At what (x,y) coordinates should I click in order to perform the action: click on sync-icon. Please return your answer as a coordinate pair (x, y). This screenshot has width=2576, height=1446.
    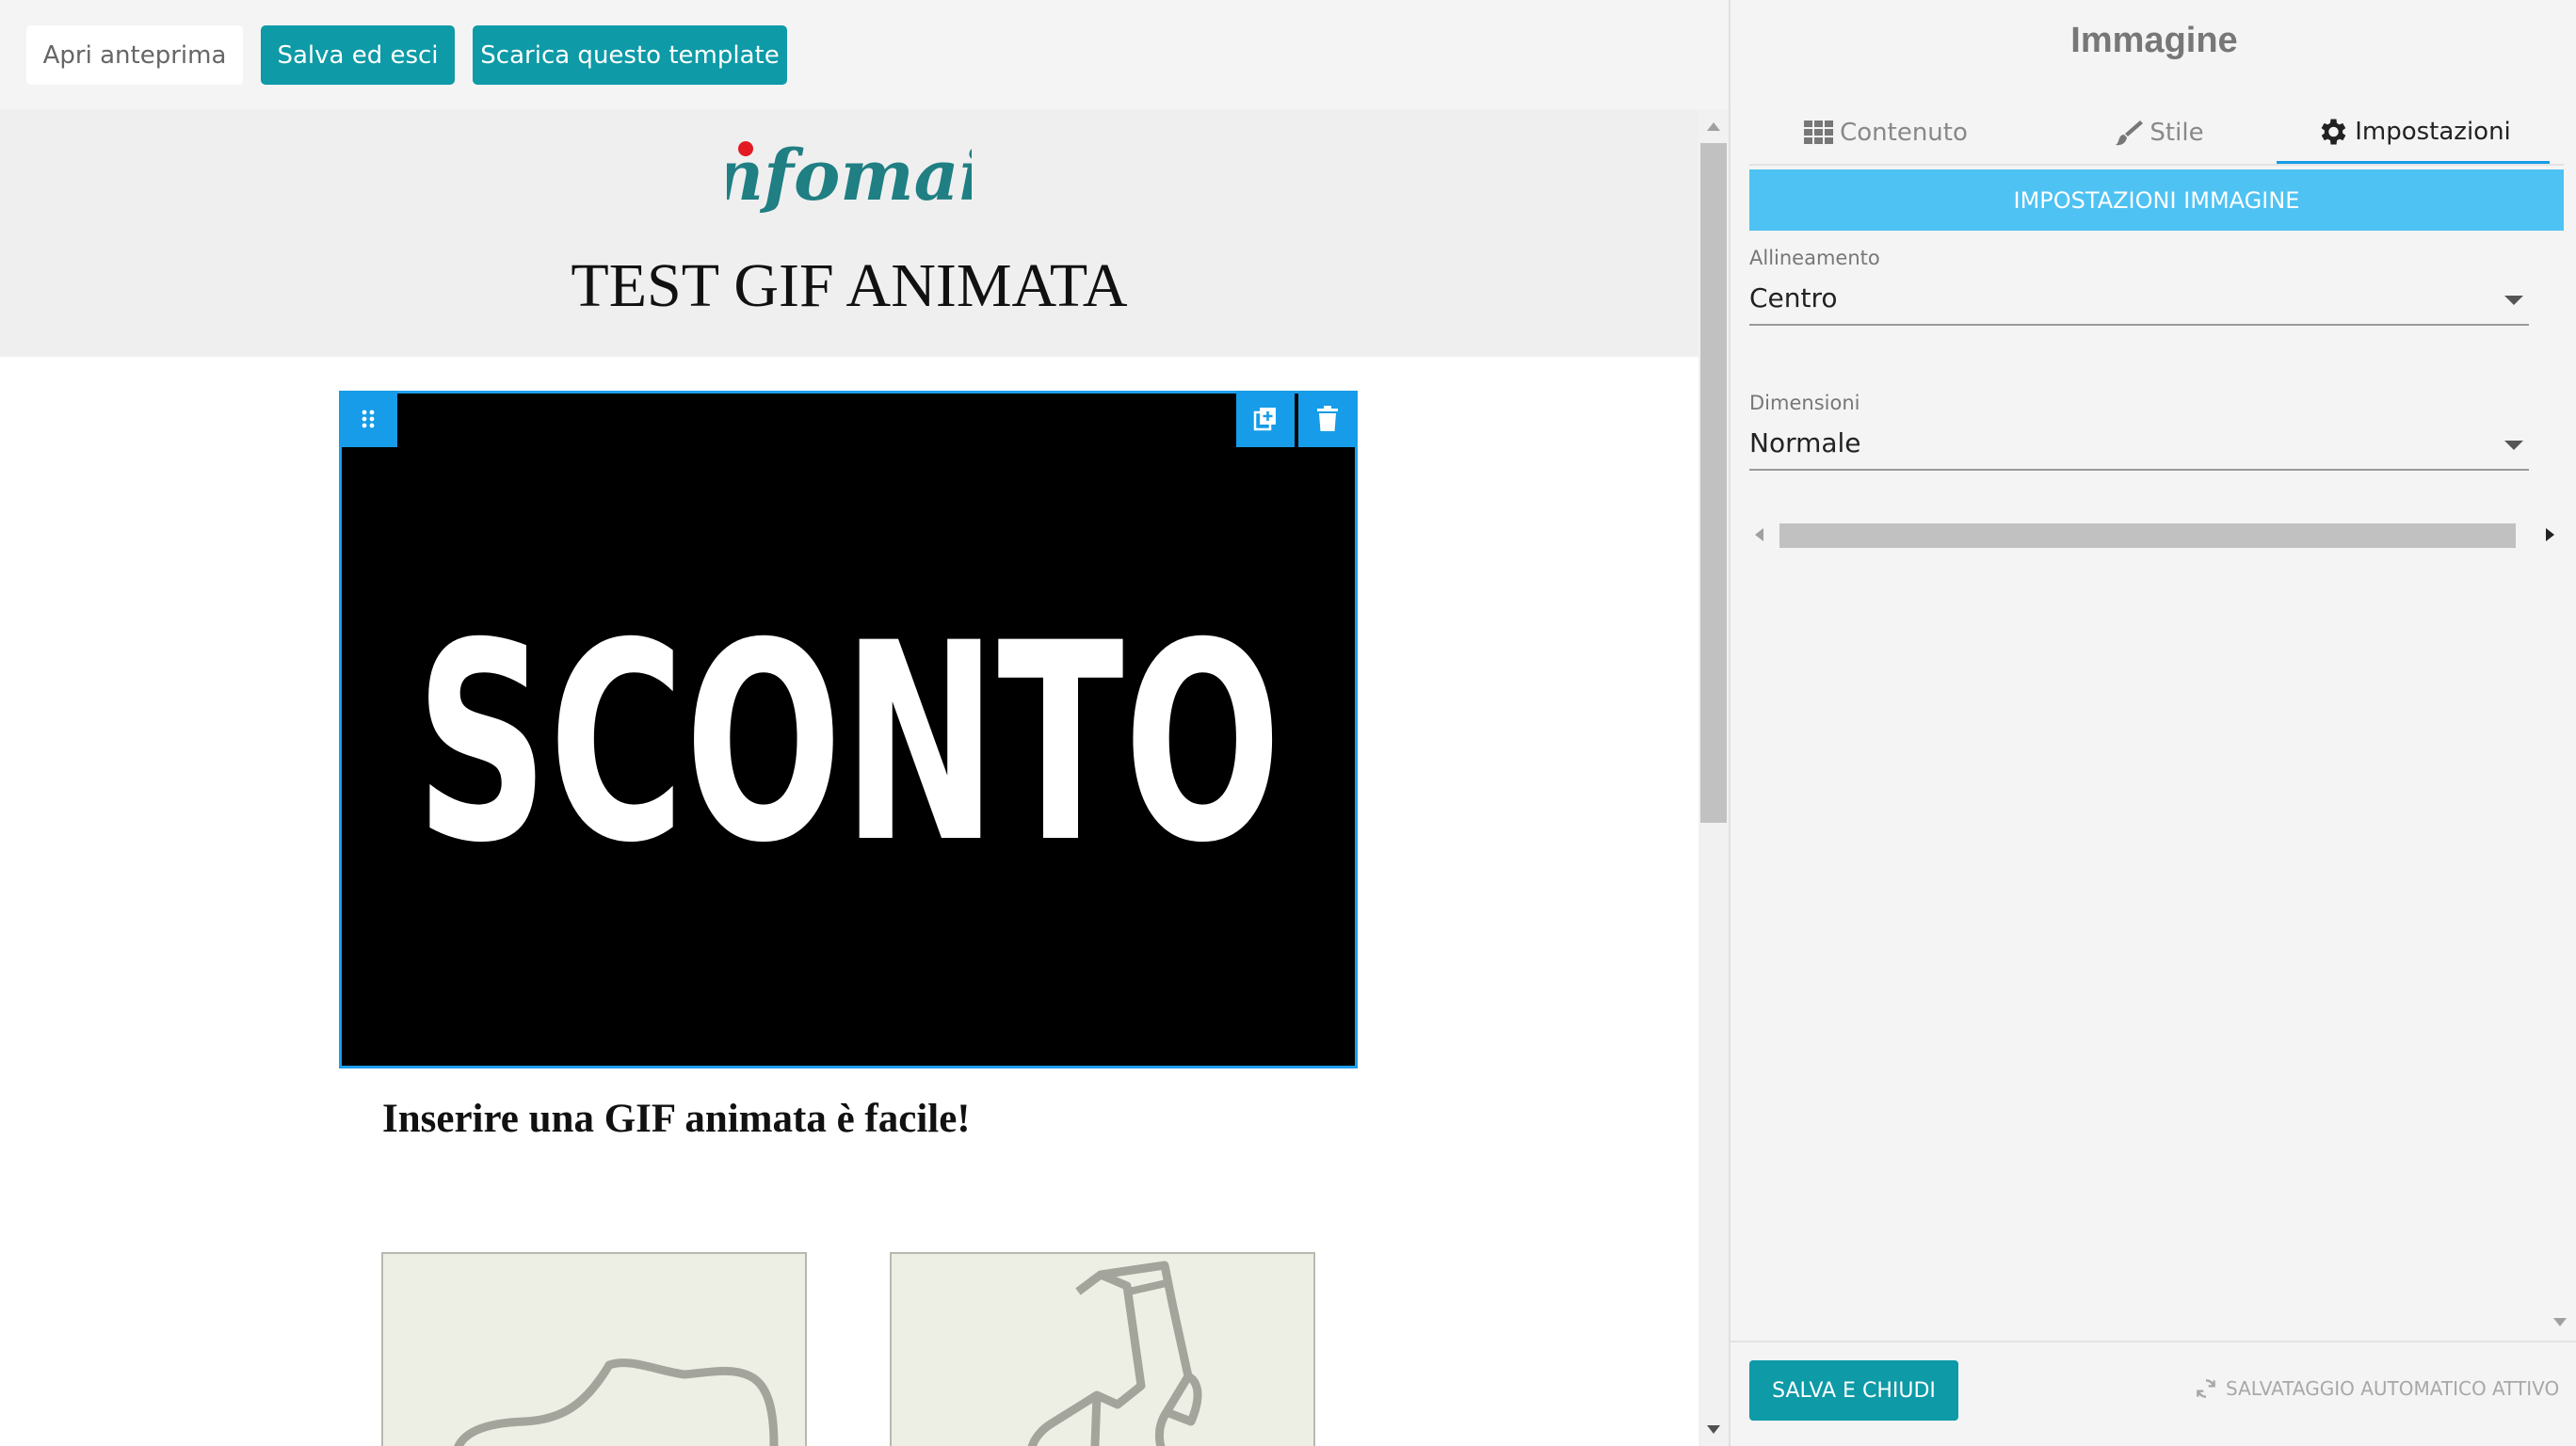
    Looking at the image, I should click on (2206, 1388).